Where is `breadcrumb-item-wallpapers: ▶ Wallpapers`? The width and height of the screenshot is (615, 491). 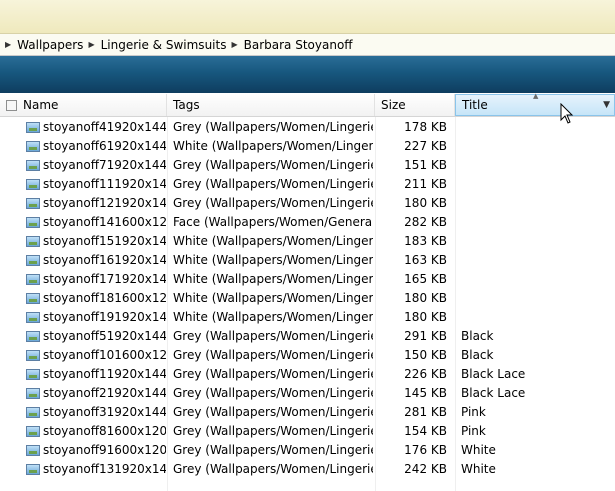 breadcrumb-item-wallpapers: ▶ Wallpapers is located at coordinates (43, 45).